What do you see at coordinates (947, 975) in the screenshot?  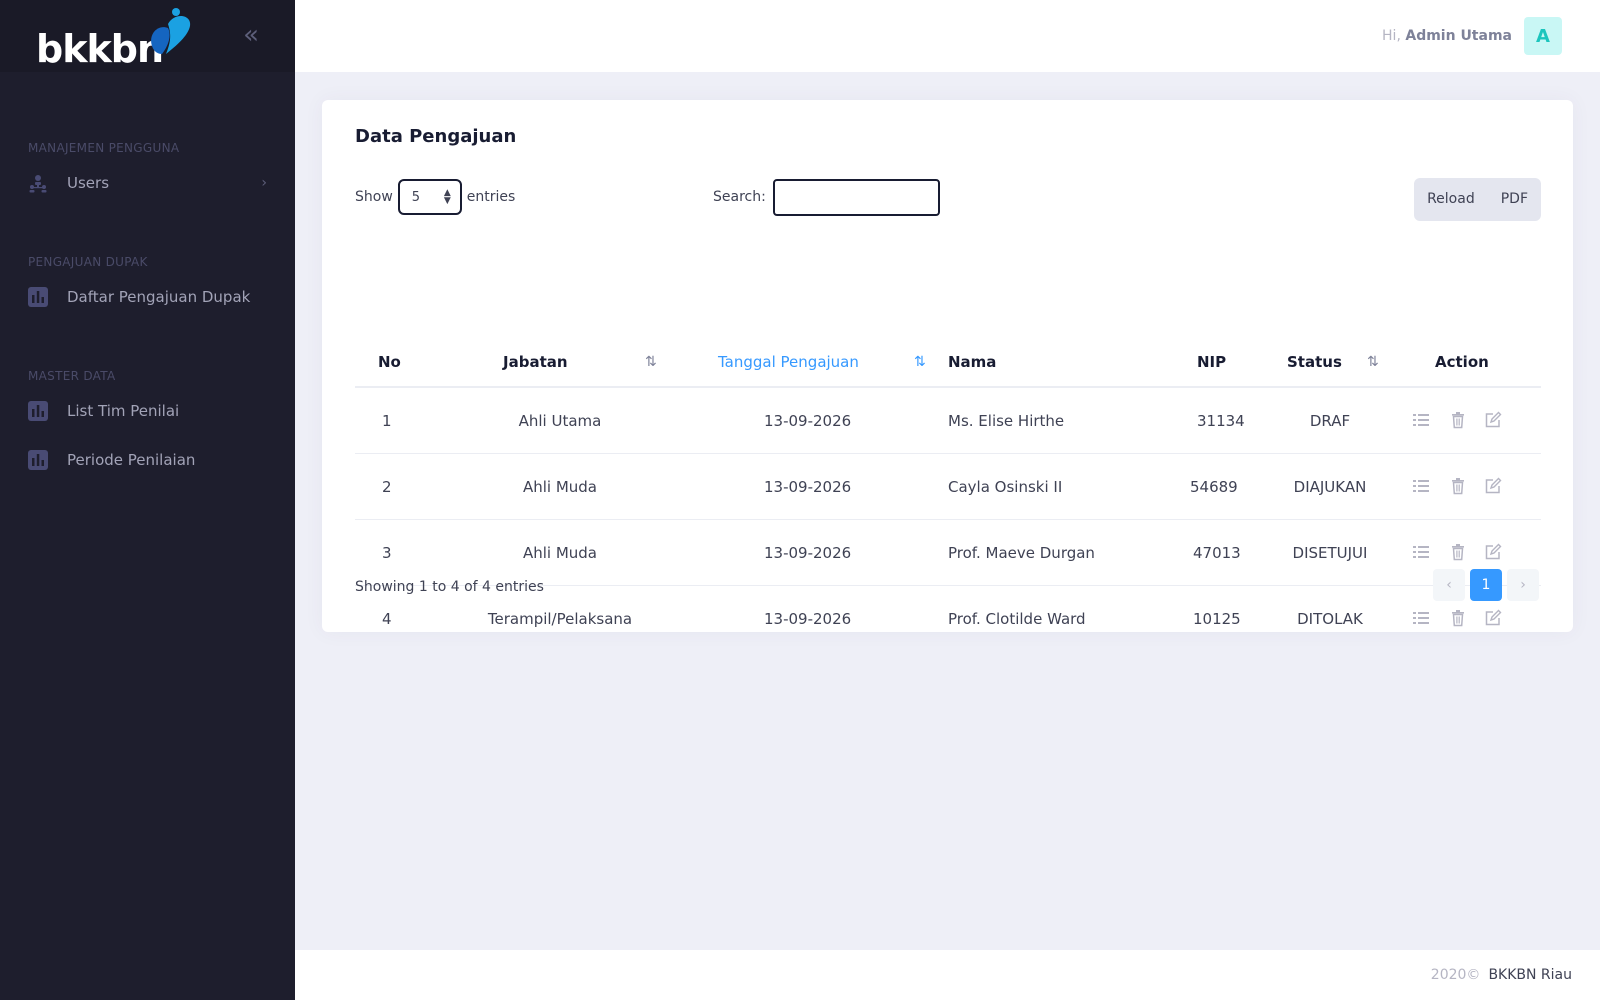 I see `footer: 2020© BKKBN Riau` at bounding box center [947, 975].